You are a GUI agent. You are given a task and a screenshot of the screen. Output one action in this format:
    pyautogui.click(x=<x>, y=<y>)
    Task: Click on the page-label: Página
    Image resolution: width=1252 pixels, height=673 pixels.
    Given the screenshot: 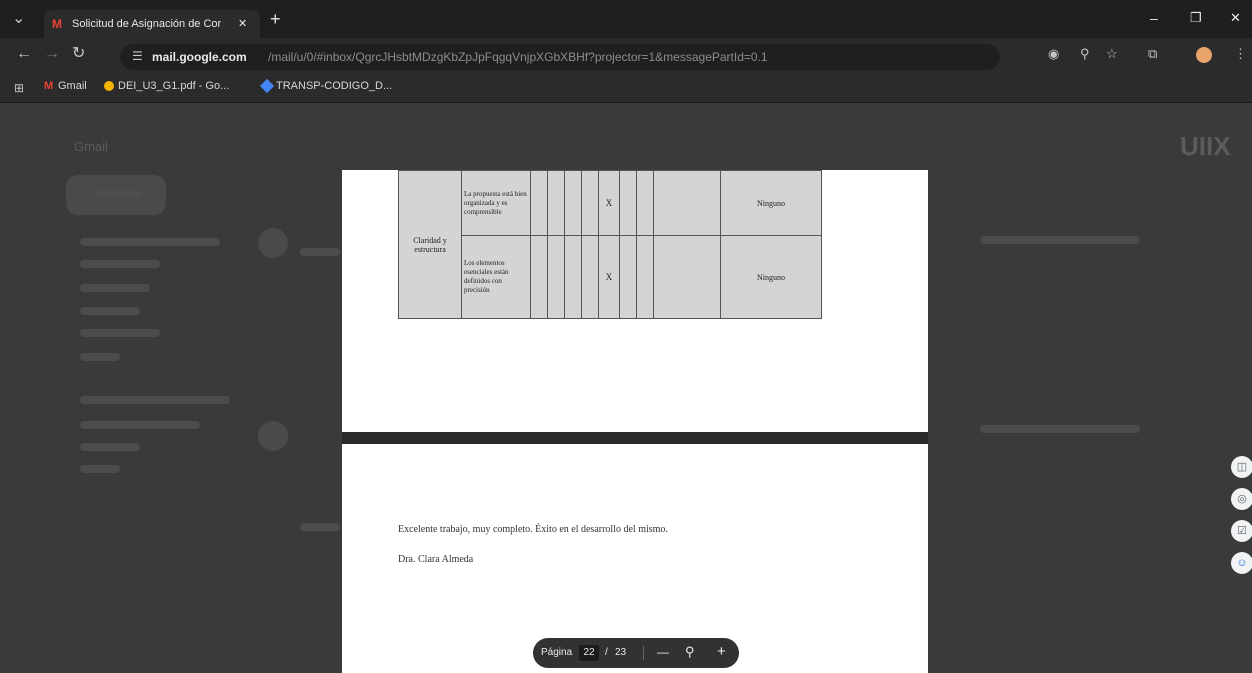 What is the action you would take?
    pyautogui.click(x=557, y=652)
    